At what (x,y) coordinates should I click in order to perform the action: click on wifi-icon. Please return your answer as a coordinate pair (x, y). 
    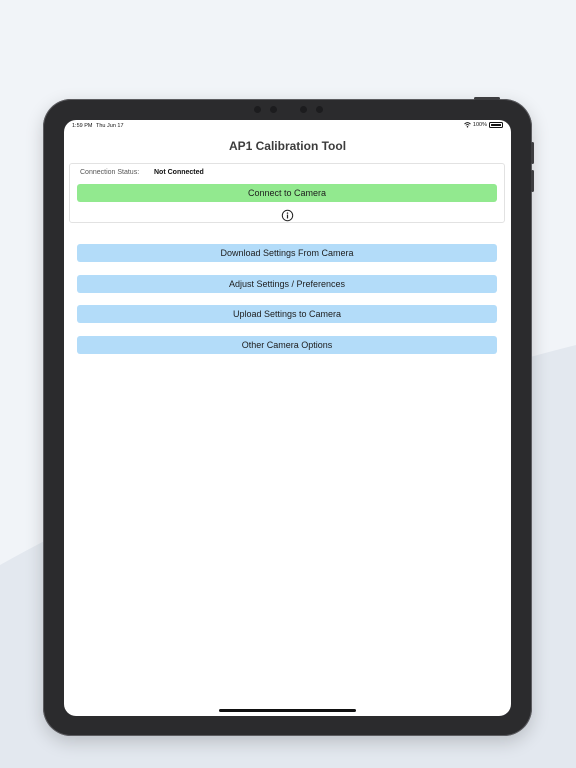
    Looking at the image, I should click on (467, 125).